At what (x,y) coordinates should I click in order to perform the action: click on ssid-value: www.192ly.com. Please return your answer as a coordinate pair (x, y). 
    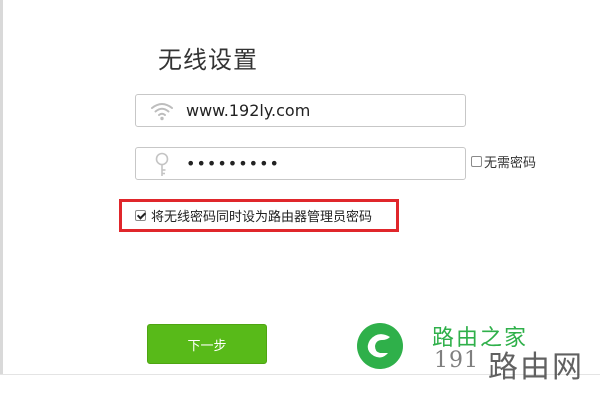
    Looking at the image, I should click on (248, 110).